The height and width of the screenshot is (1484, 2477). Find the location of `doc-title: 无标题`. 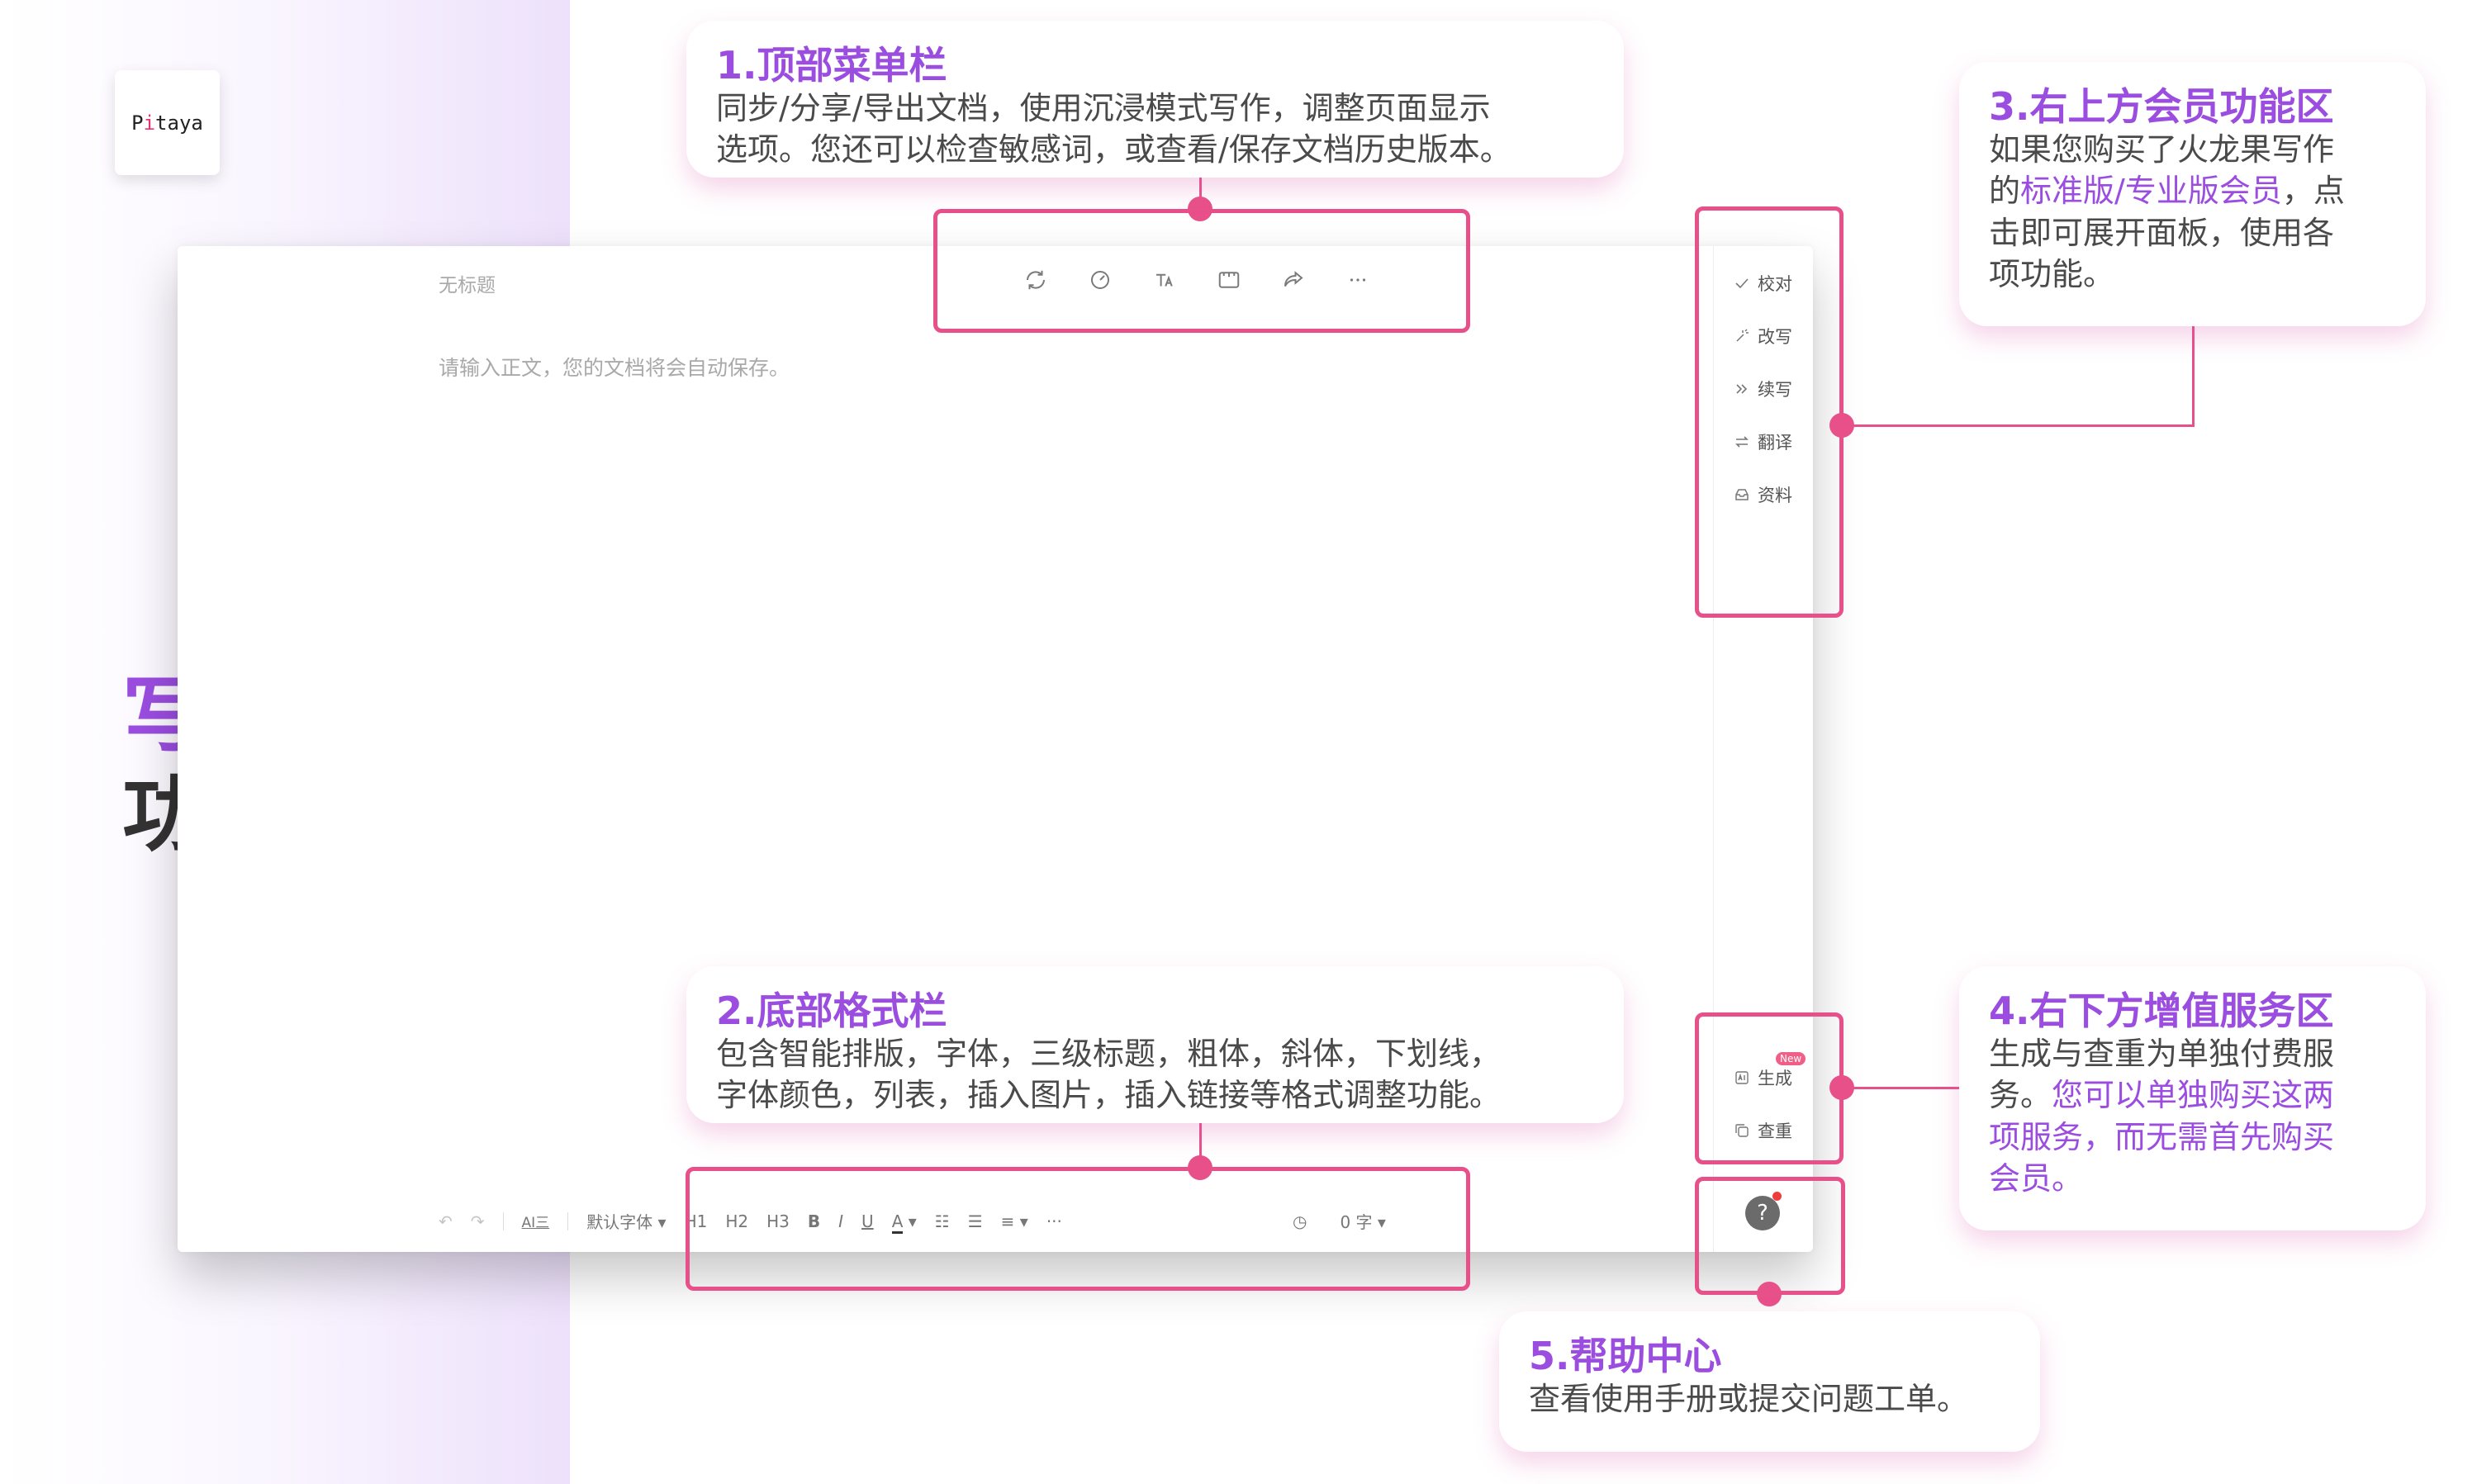

doc-title: 无标题 is located at coordinates (467, 283).